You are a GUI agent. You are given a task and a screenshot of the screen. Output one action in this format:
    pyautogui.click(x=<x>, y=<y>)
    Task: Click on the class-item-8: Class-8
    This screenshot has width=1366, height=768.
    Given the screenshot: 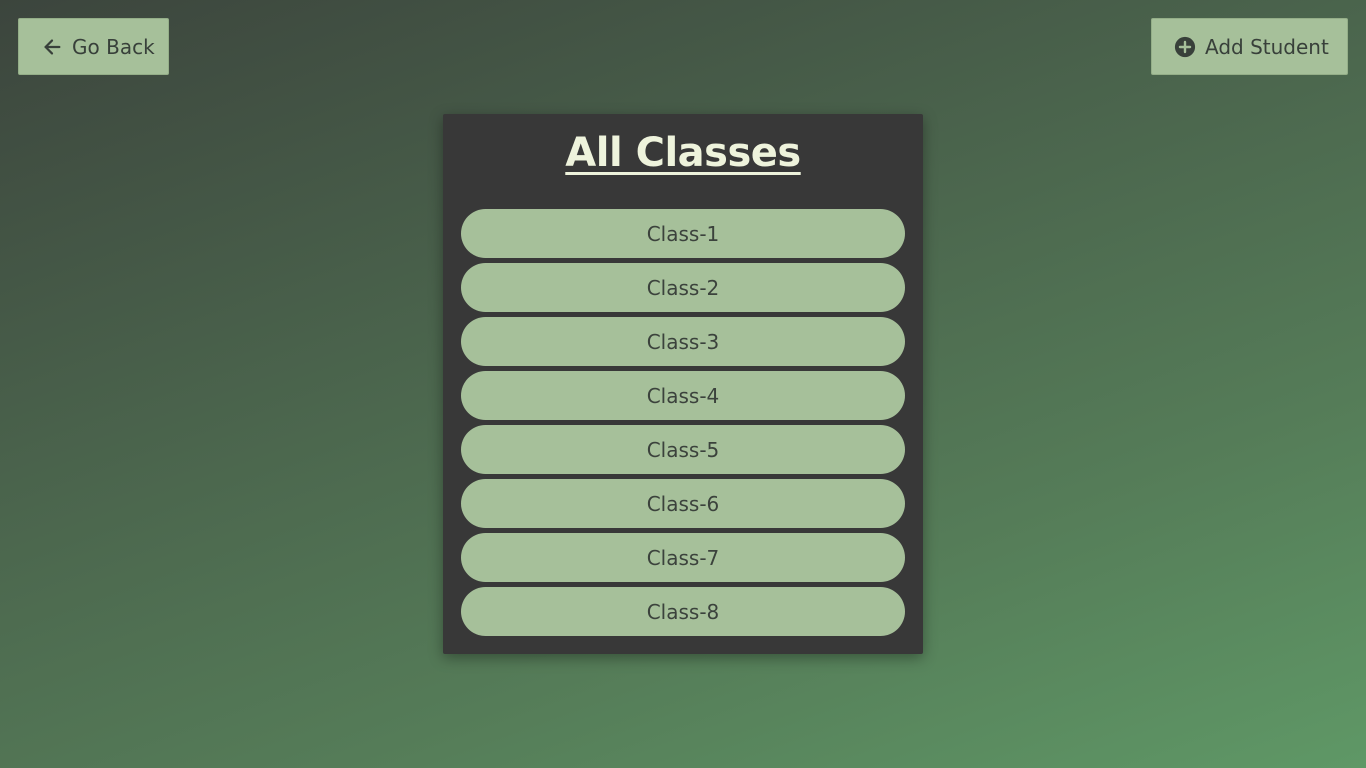 What is the action you would take?
    pyautogui.click(x=683, y=611)
    